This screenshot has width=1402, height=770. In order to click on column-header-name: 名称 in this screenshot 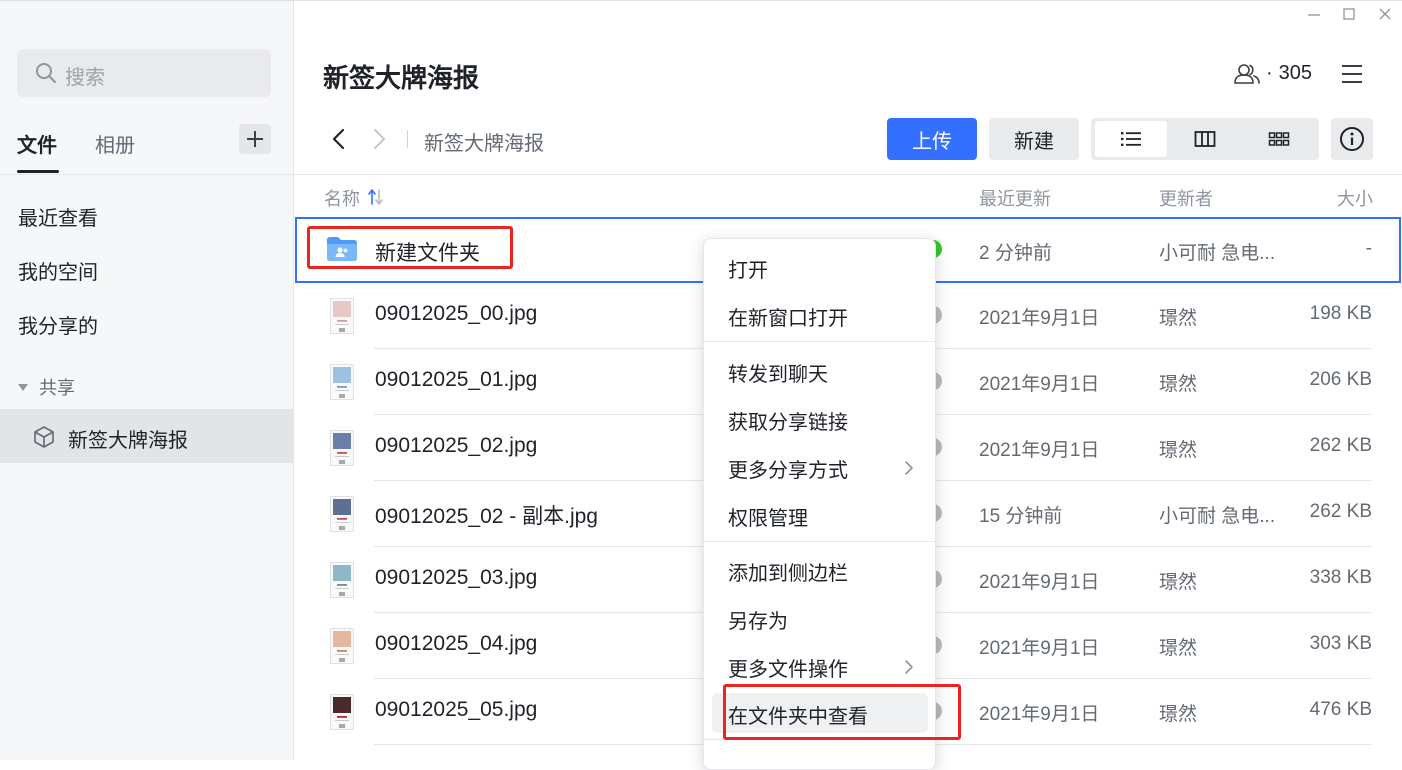, I will do `click(342, 198)`.